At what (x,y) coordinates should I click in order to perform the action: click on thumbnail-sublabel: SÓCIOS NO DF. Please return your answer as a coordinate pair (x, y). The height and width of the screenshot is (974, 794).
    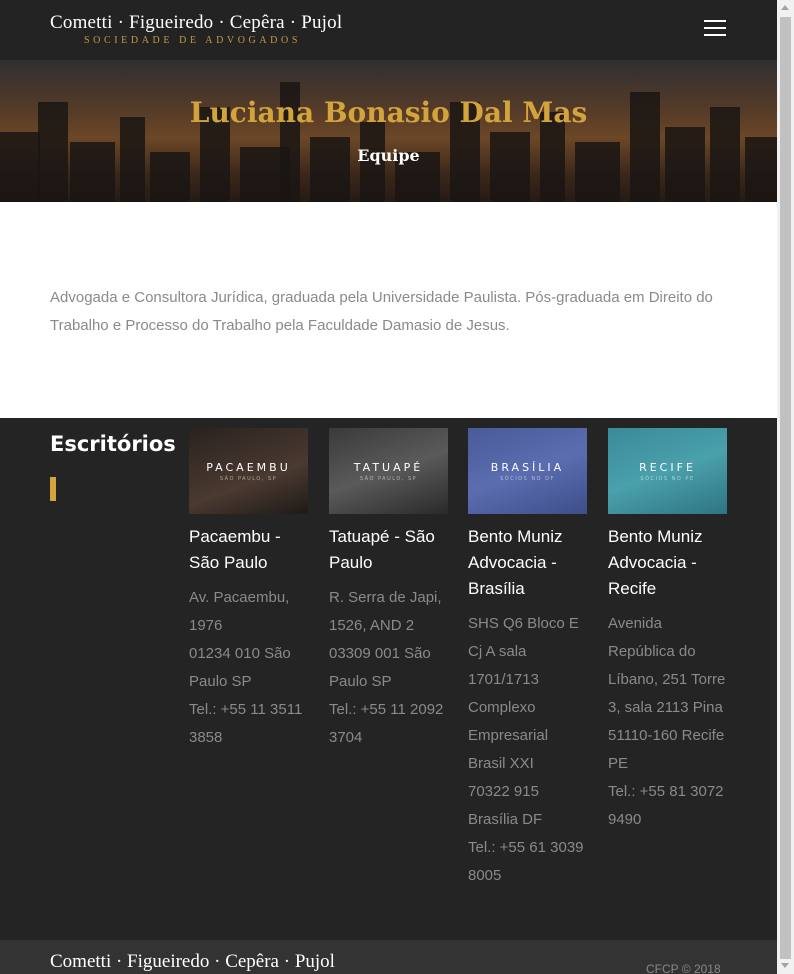
    Looking at the image, I should click on (527, 479).